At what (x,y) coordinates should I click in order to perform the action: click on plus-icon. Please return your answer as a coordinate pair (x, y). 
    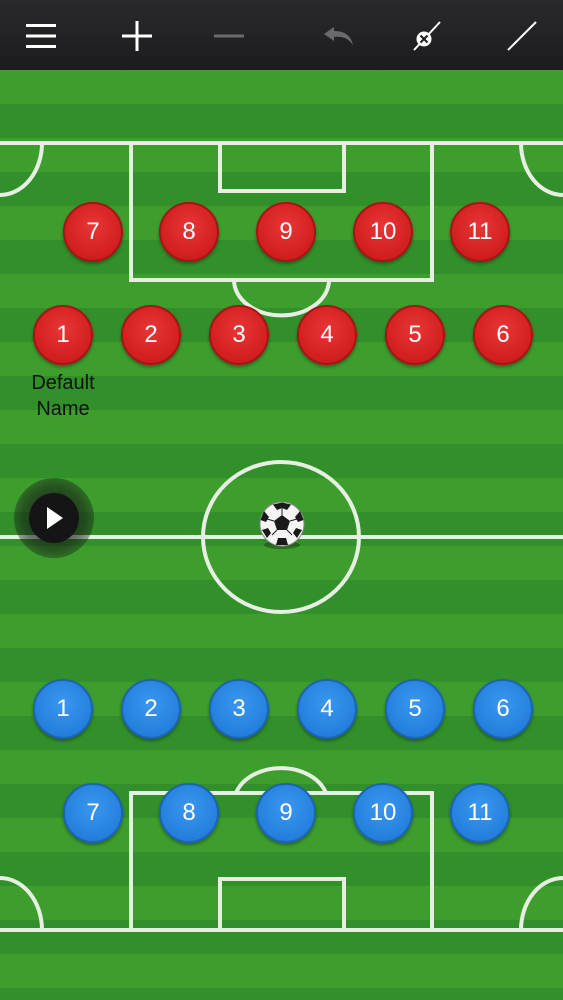
    Looking at the image, I should click on (137, 36).